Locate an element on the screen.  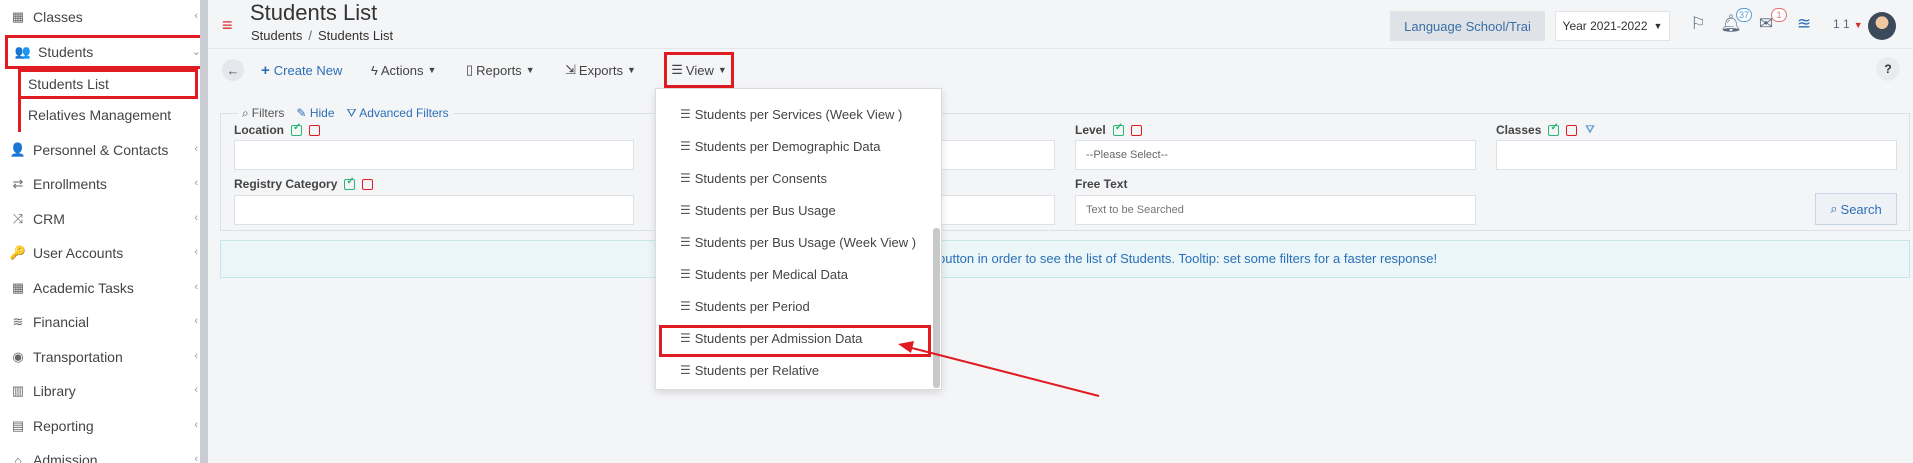
menu-item-bus-usage: ☰ Students per Bus Usage is located at coordinates (758, 210).